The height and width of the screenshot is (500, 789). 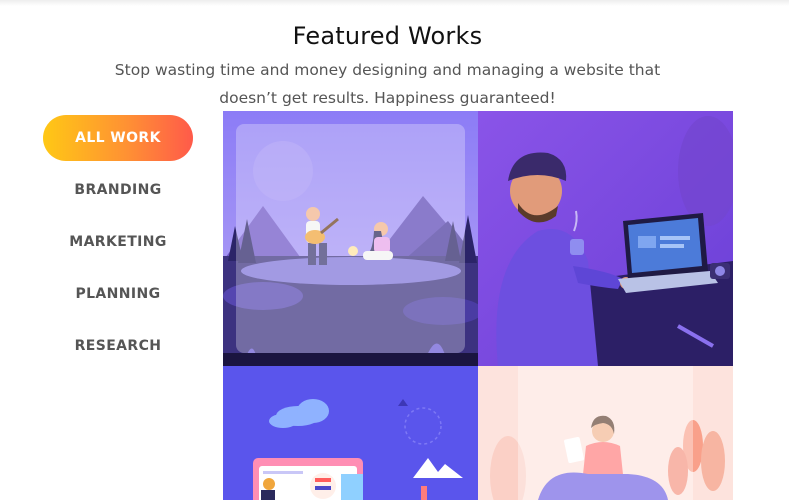 I want to click on filter-marketing: MARKETING, so click(x=118, y=242).